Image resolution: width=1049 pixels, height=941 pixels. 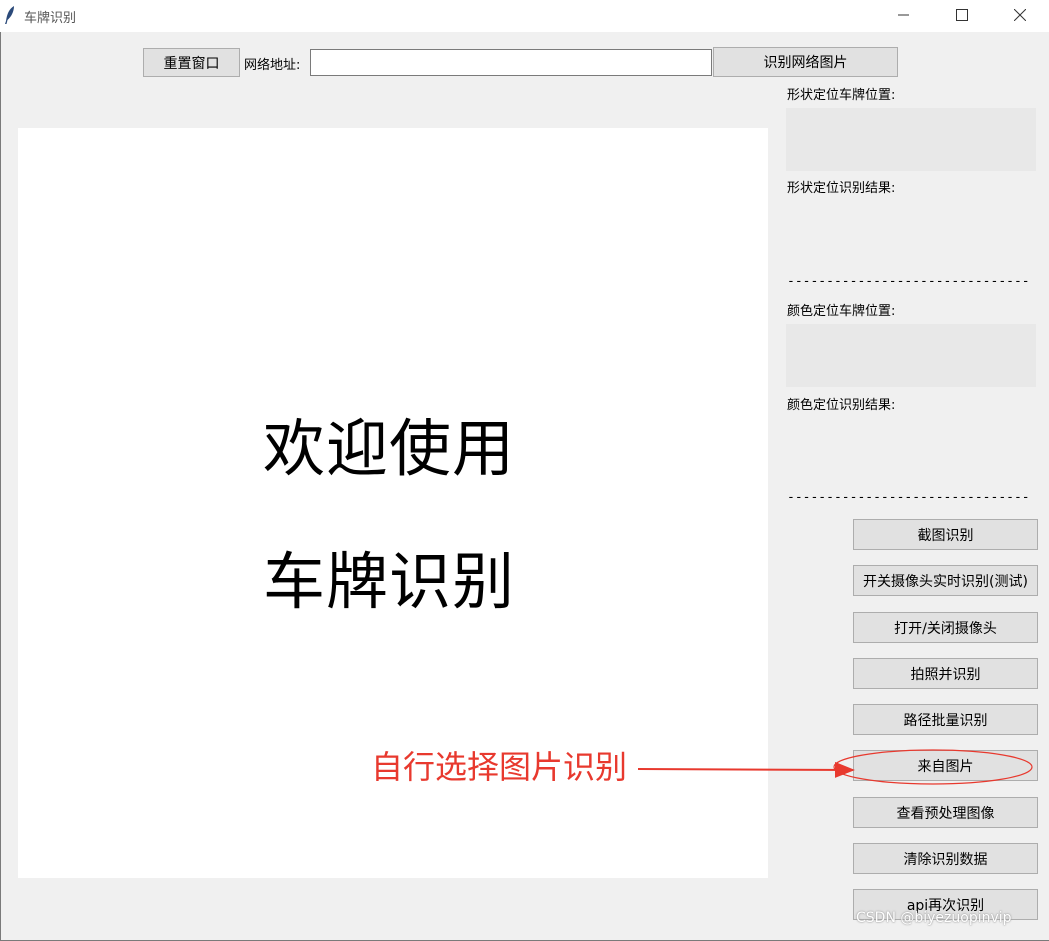 I want to click on maximize-button, so click(x=962, y=15).